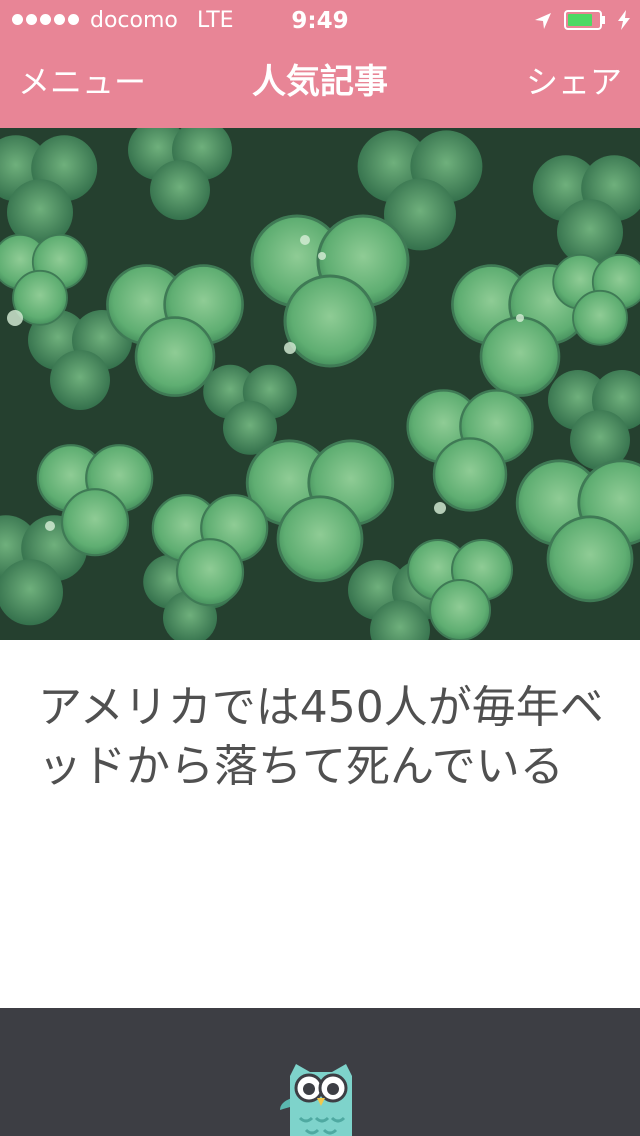 The image size is (640, 1136). What do you see at coordinates (82, 82) in the screenshot?
I see `menu-button: メニュー` at bounding box center [82, 82].